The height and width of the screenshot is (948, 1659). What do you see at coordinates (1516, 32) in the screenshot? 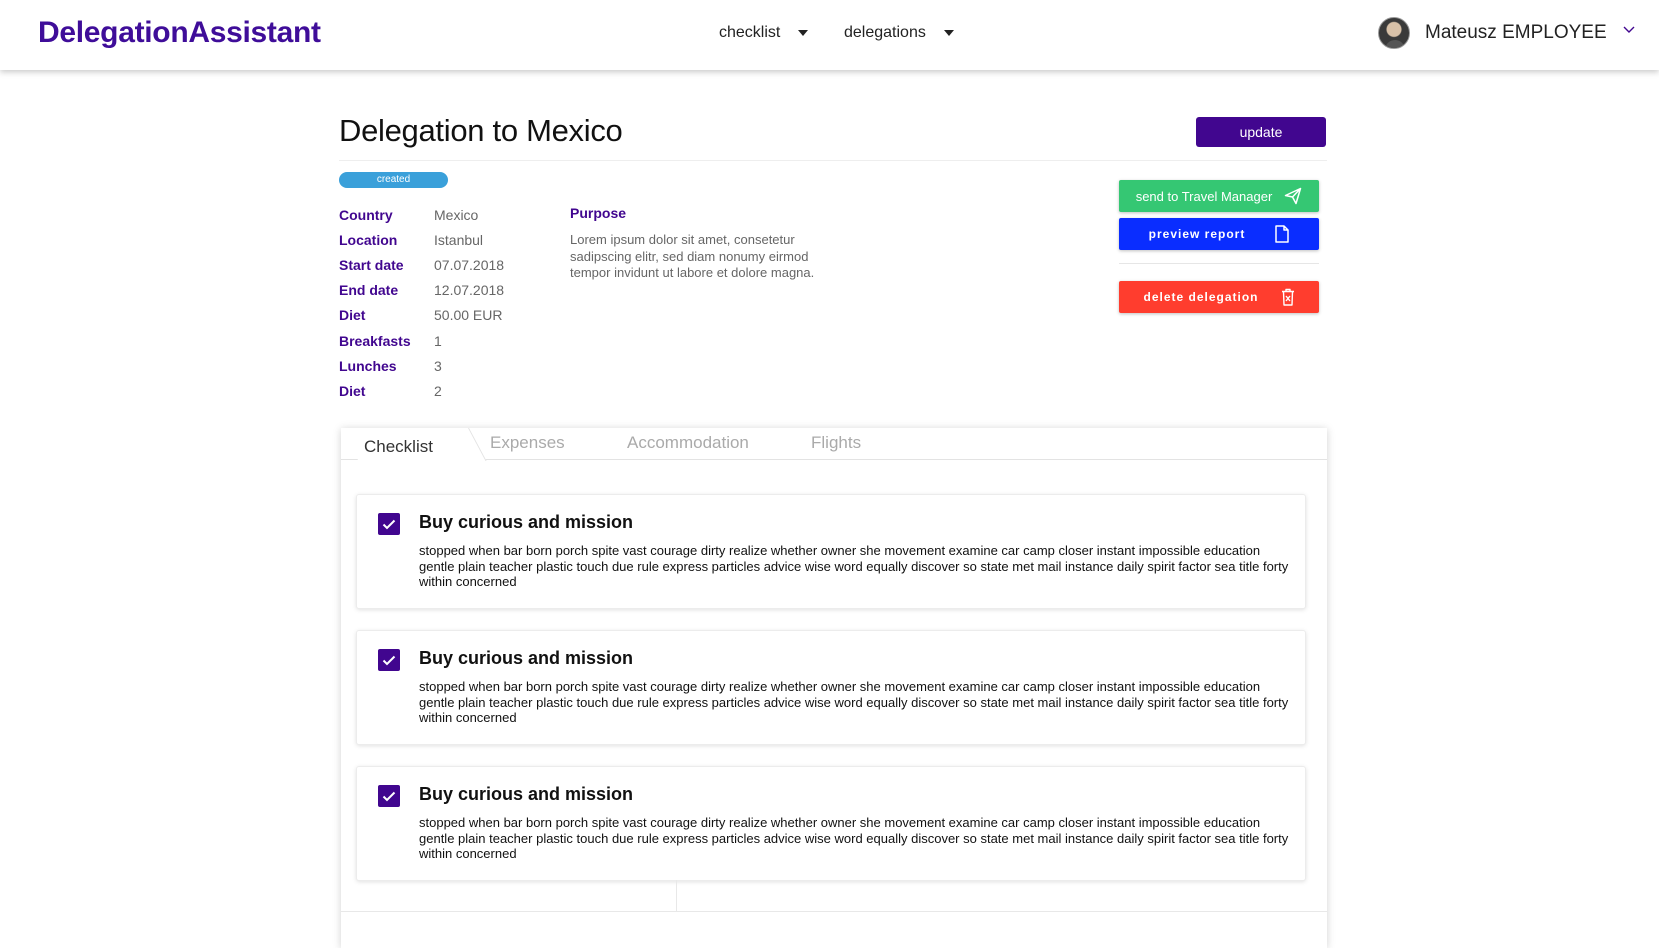
I see `user-name: Mateusz EMPLOYEE` at bounding box center [1516, 32].